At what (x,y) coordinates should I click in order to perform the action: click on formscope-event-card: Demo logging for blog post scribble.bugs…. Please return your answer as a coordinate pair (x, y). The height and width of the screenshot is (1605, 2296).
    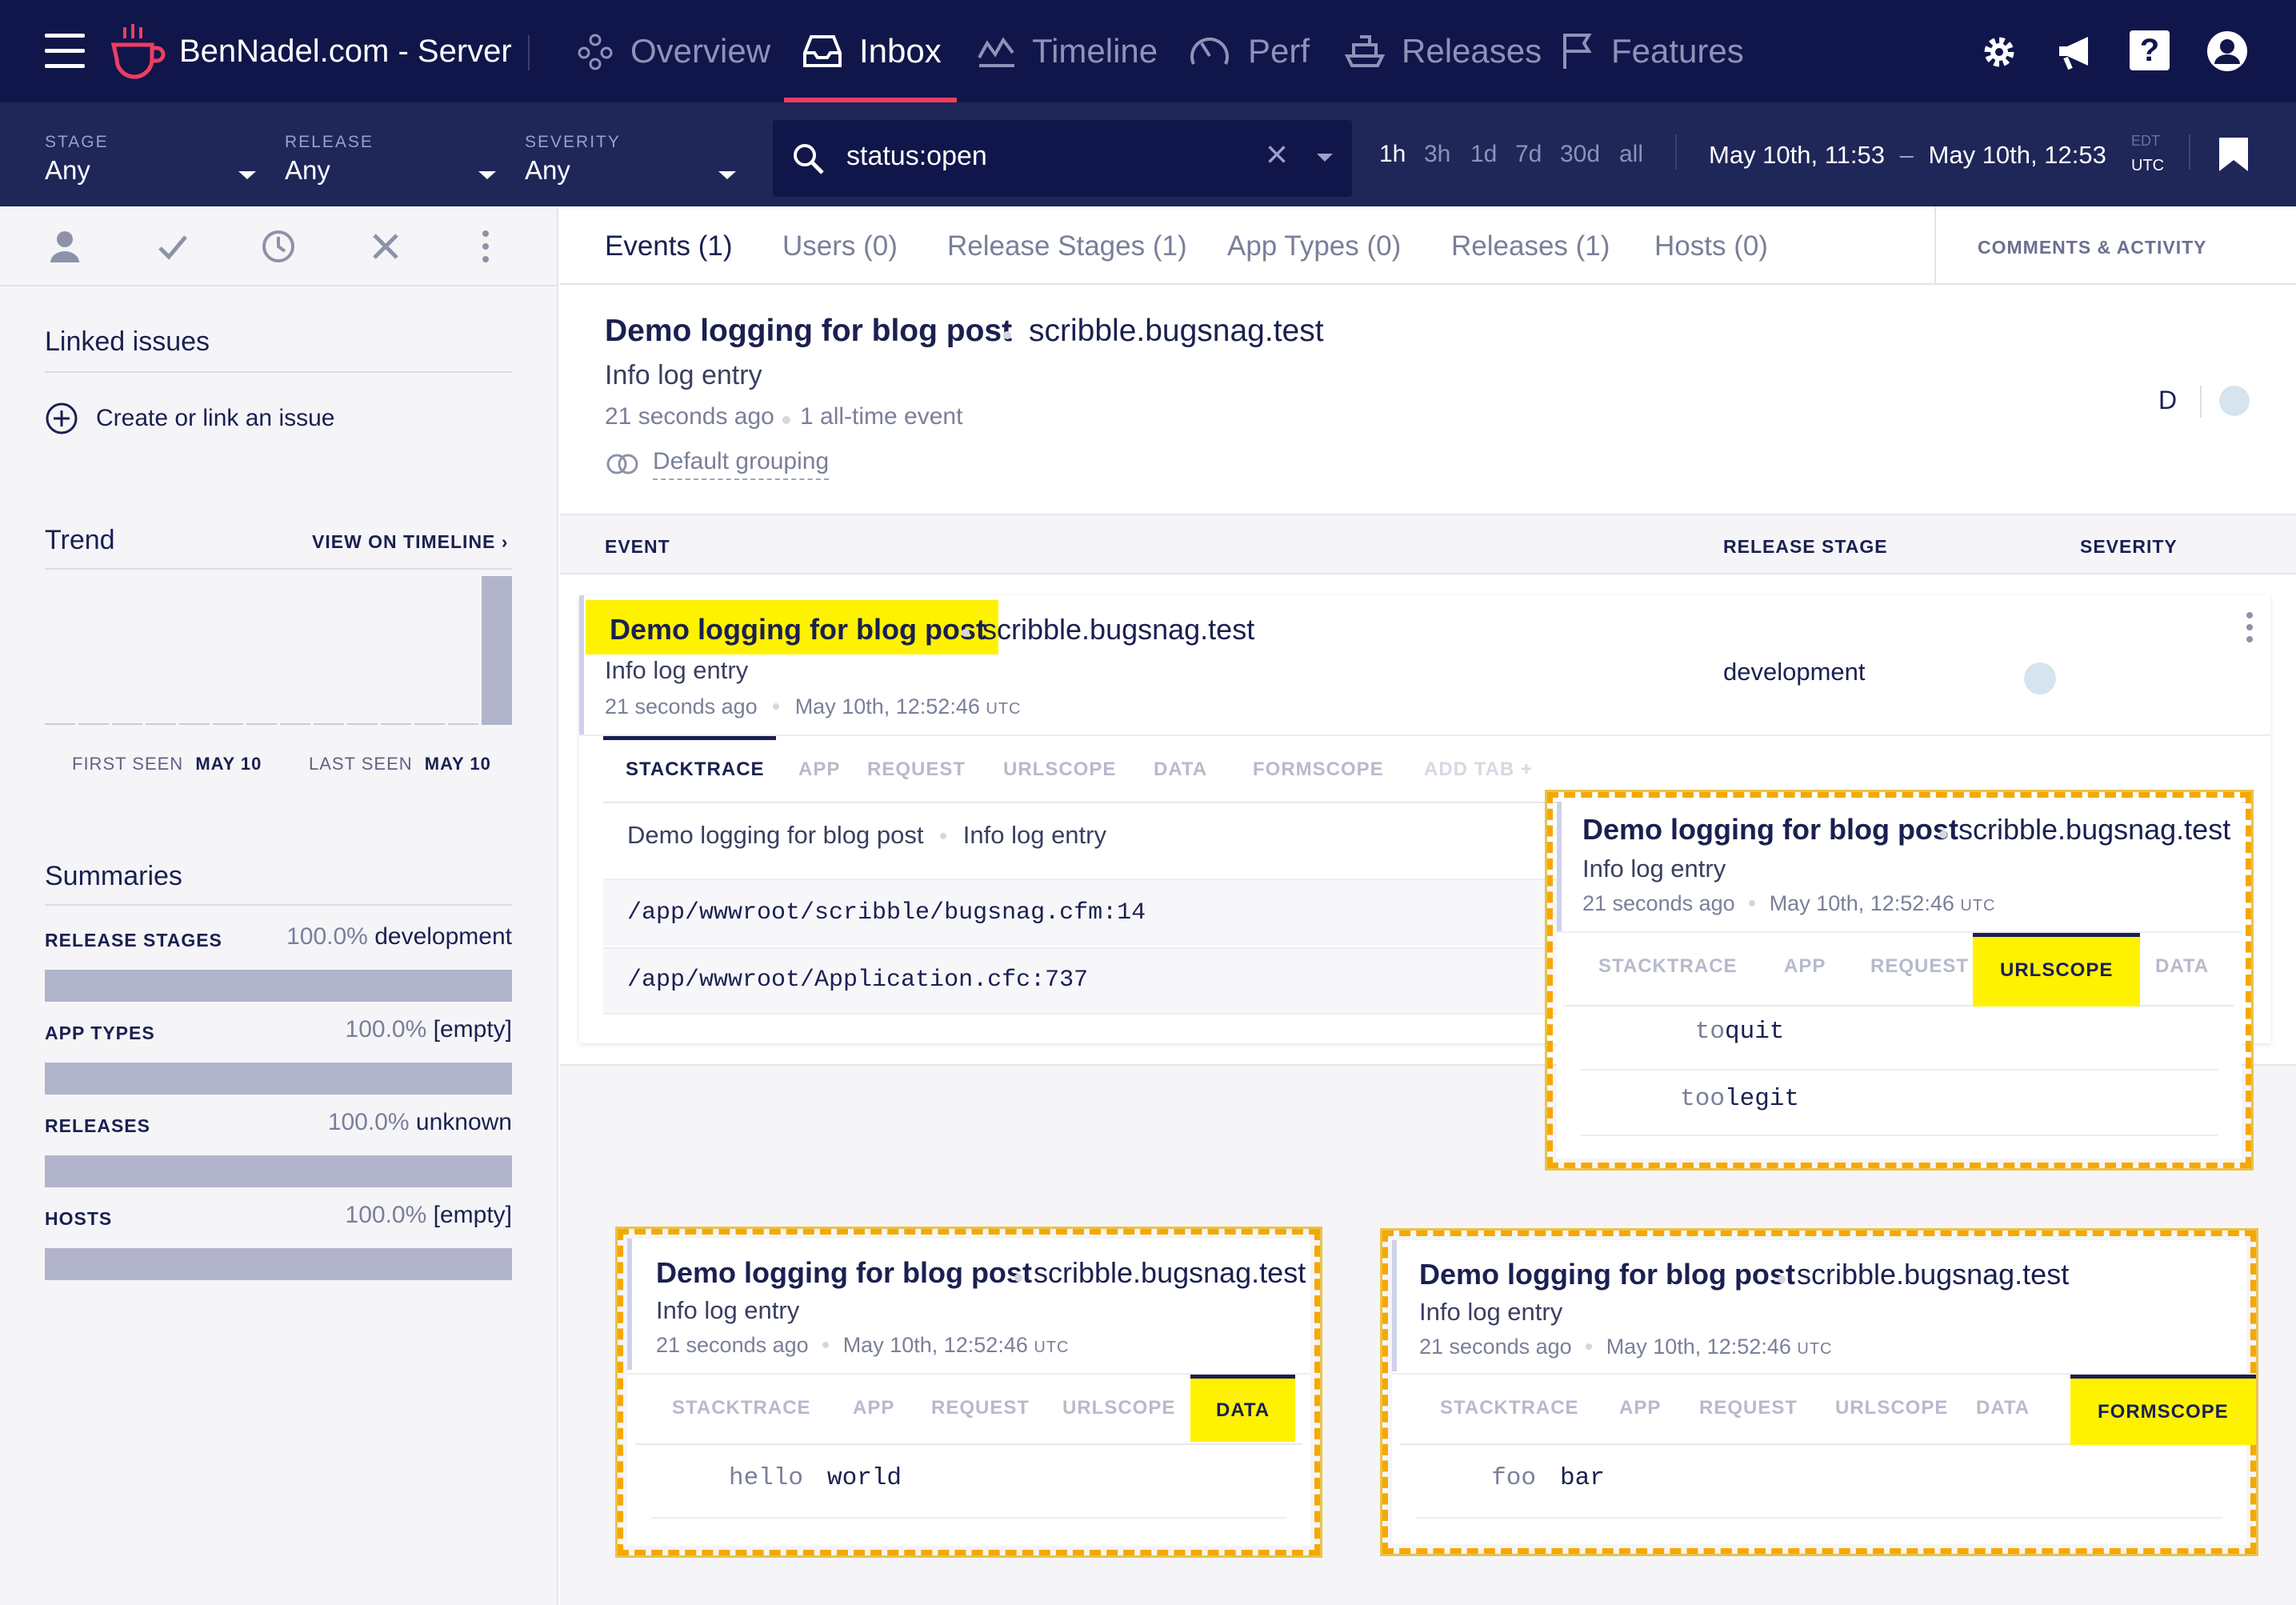
    Looking at the image, I should click on (1824, 1392).